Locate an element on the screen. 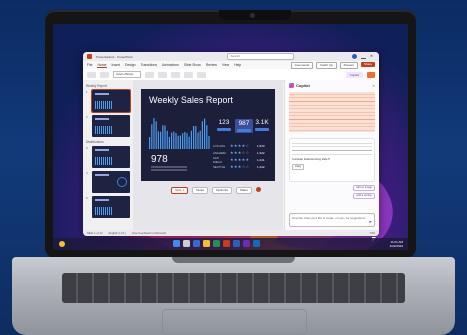  menu-animations: Animations is located at coordinates (170, 65).